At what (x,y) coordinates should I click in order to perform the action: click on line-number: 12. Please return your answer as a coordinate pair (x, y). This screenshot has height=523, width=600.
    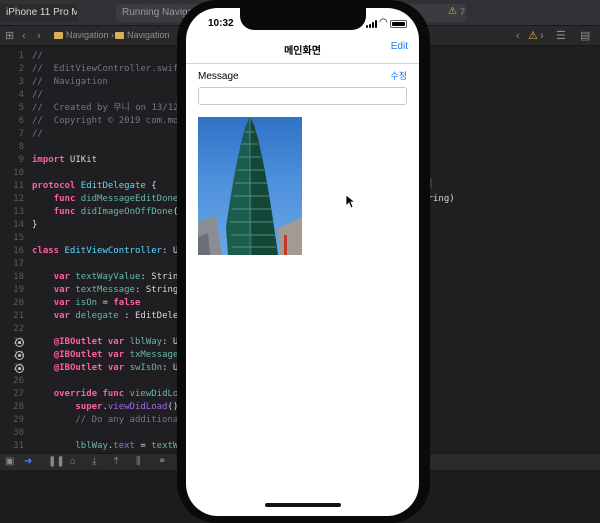
    Looking at the image, I should click on (18, 199).